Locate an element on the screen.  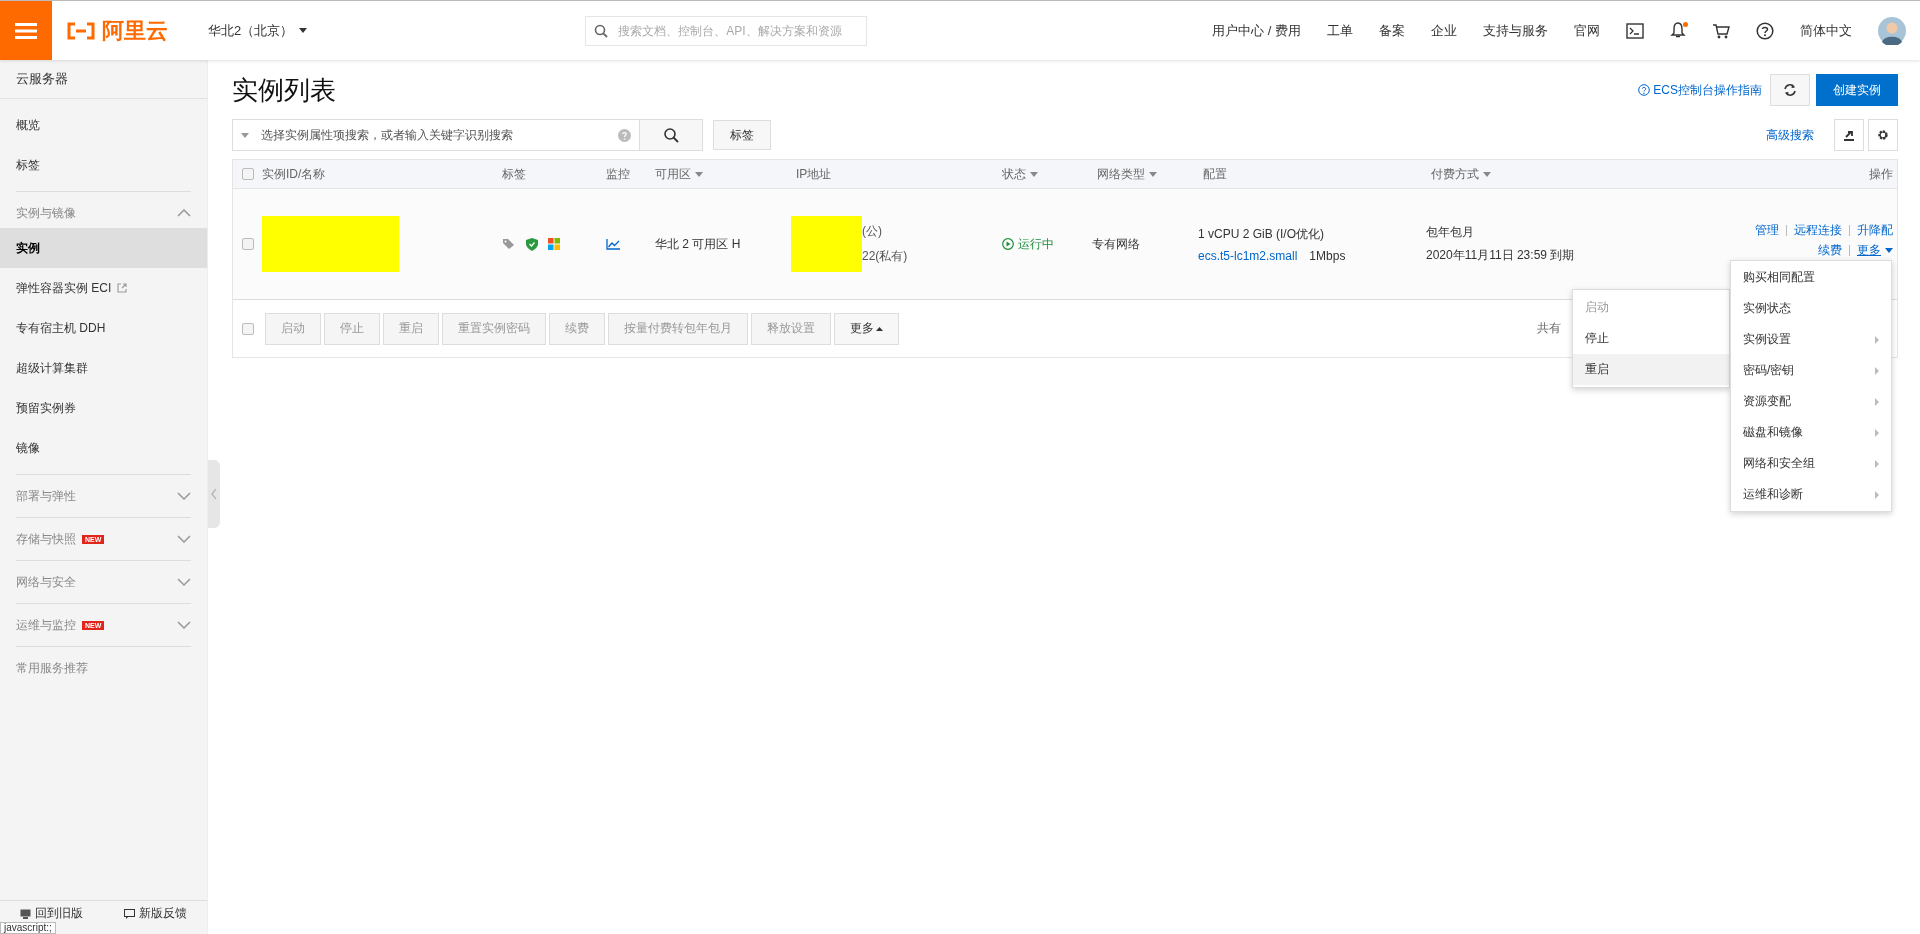
section-label: 网络与安全 is located at coordinates (46, 582).